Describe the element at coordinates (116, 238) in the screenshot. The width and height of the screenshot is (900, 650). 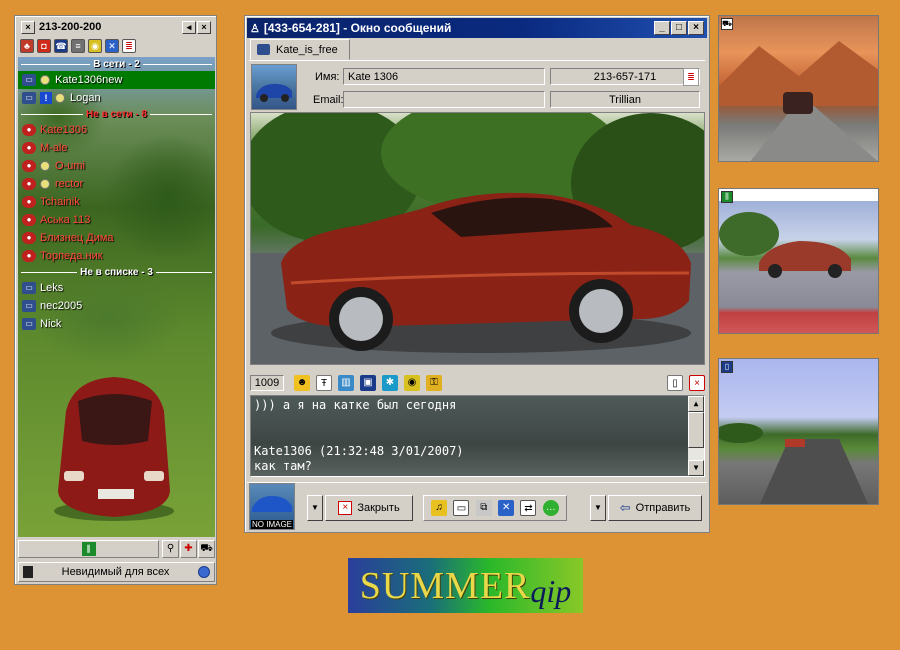
I see `contact-item: ● Близнец Дима` at that location.